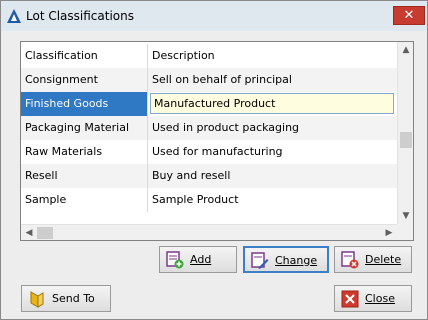 This screenshot has width=428, height=320. I want to click on vertical-scroll-thumb, so click(406, 140).